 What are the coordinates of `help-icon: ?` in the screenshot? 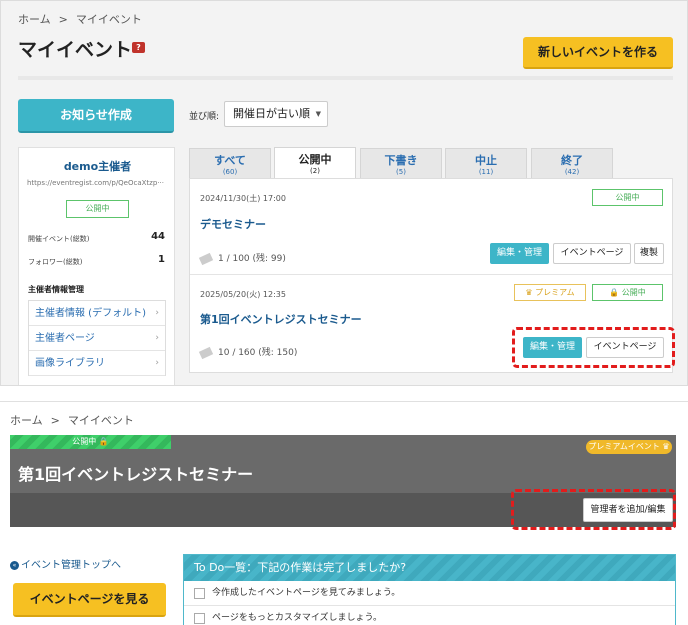 It's located at (138, 47).